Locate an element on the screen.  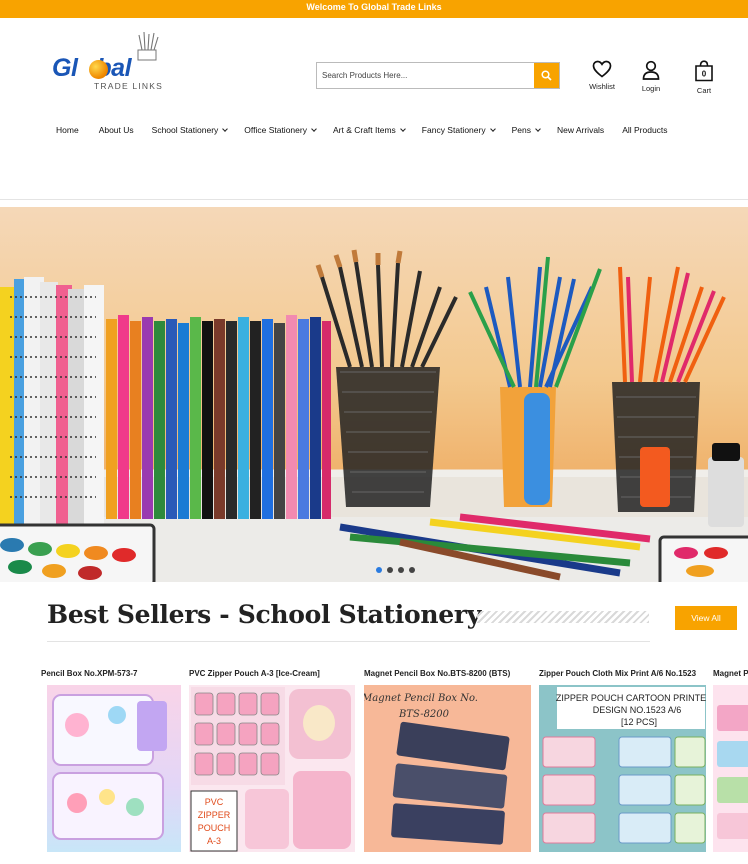
view-all-button: View All is located at coordinates (706, 618).